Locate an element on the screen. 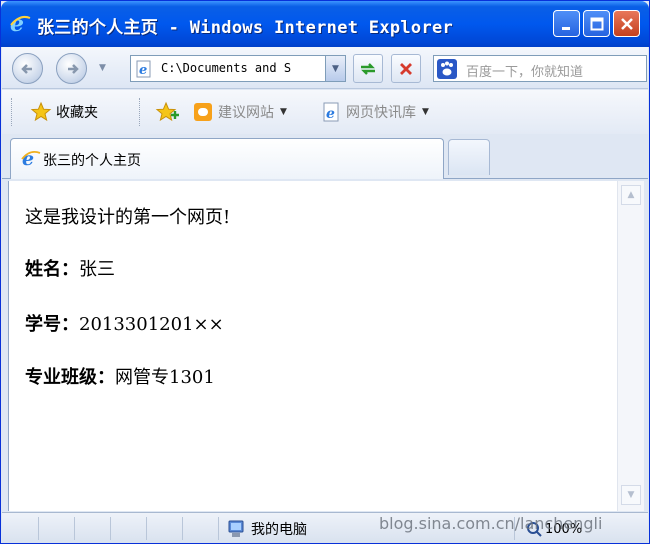 The height and width of the screenshot is (544, 650). student-id-row: 学号：2013301201×× is located at coordinates (124, 323).